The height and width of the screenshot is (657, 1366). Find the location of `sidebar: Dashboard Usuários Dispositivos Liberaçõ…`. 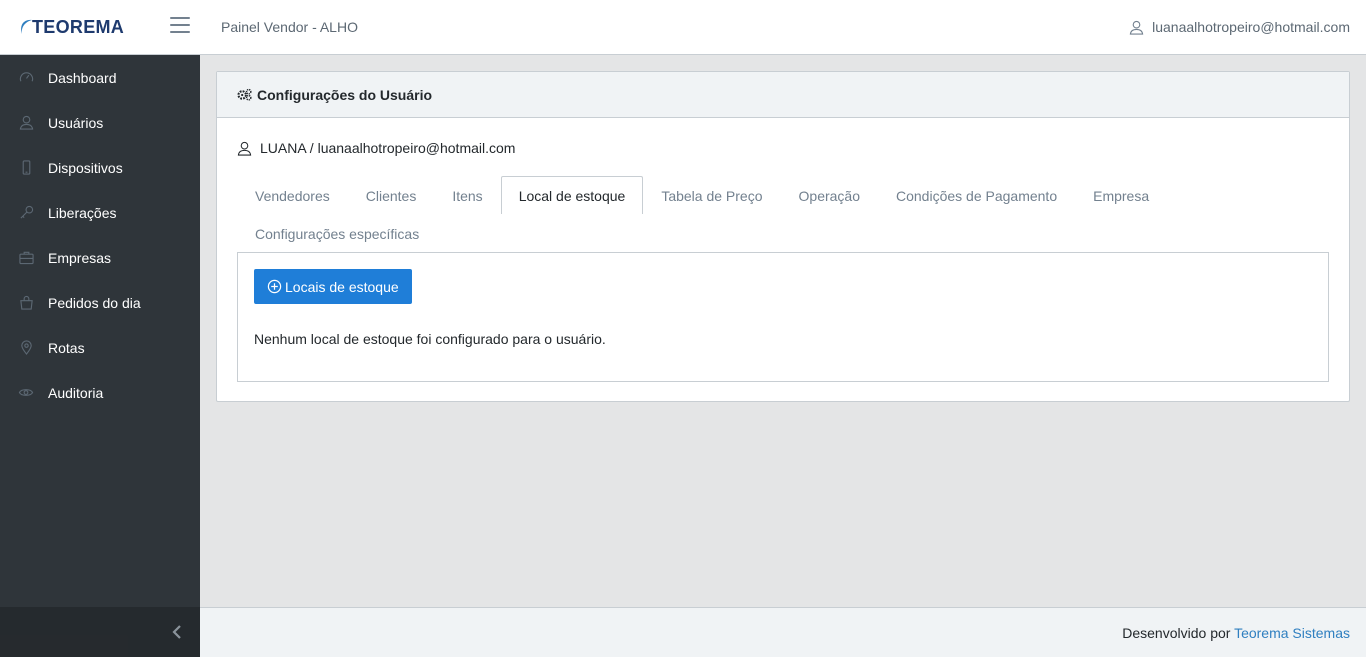

sidebar: Dashboard Usuários Dispositivos Liberaçõ… is located at coordinates (100, 356).